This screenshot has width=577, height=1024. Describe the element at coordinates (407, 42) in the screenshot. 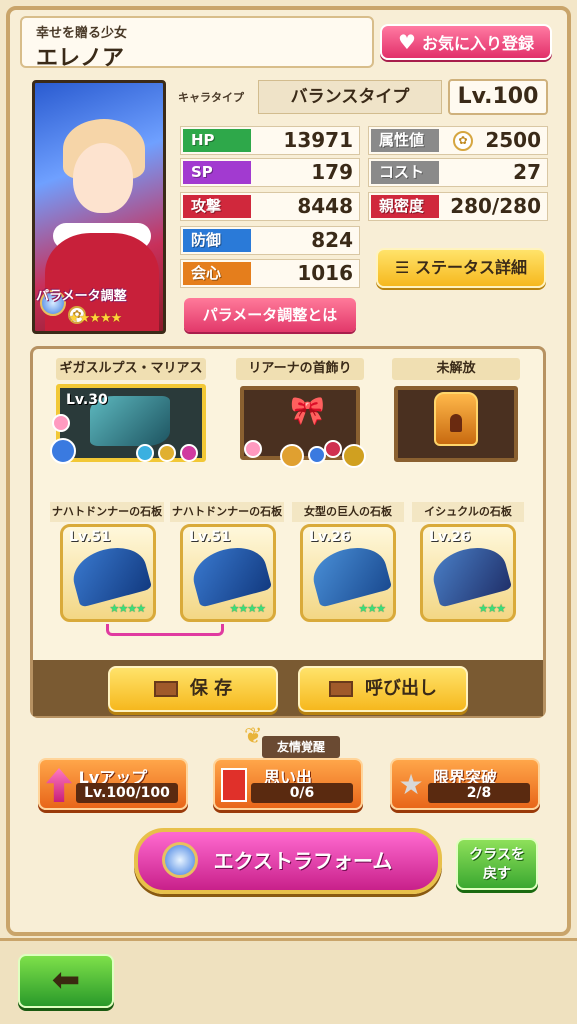

I see `heart-icon: ♥` at that location.